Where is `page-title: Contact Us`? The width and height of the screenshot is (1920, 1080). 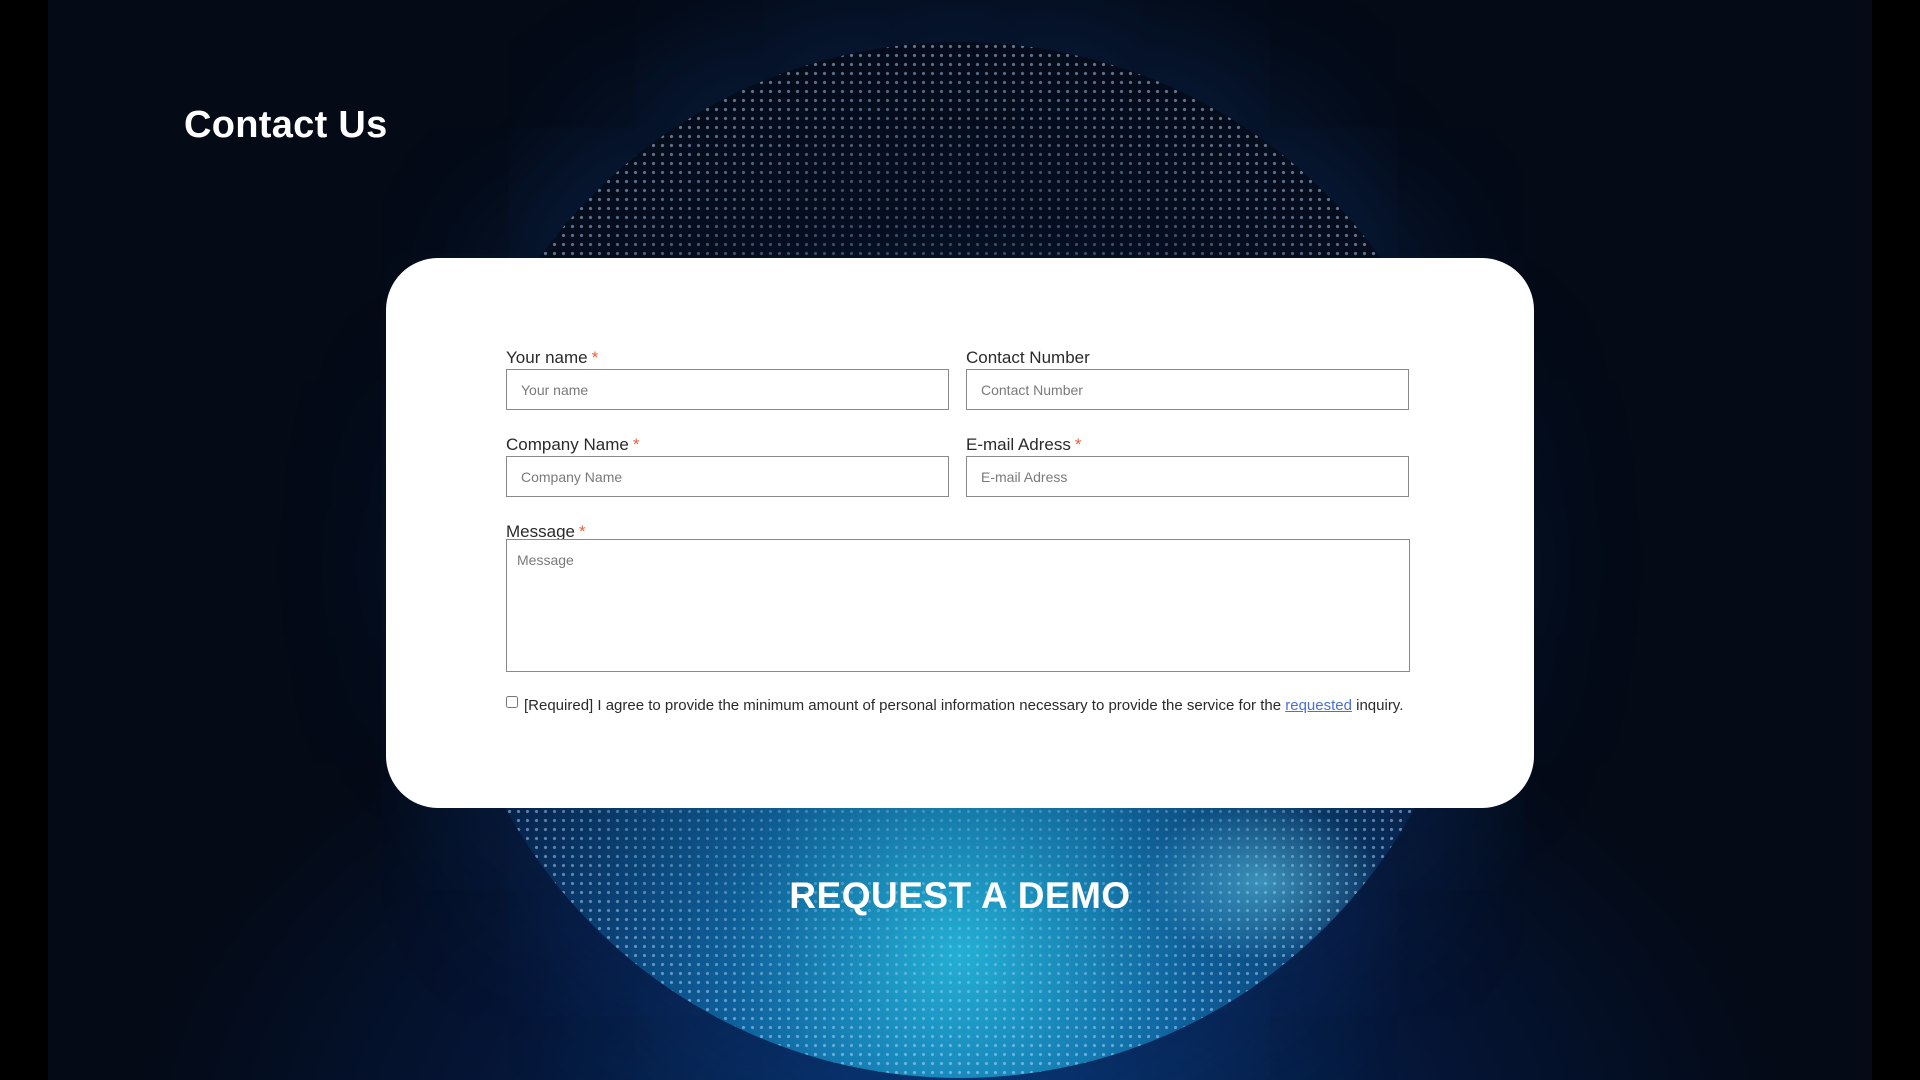
page-title: Contact Us is located at coordinates (286, 125).